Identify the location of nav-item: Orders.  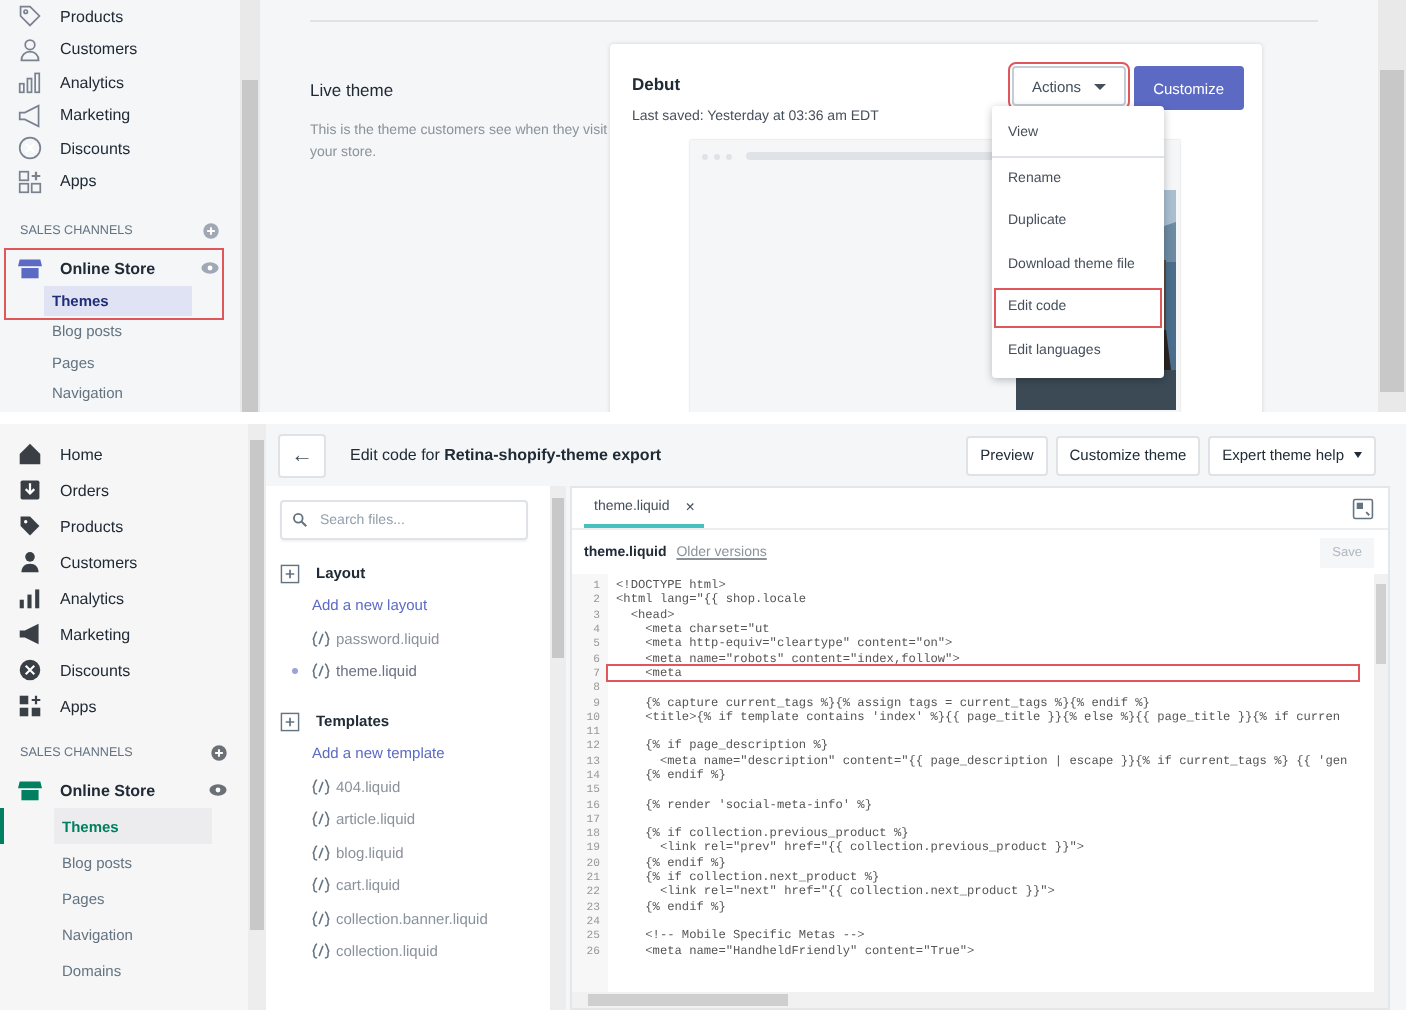
(84, 490).